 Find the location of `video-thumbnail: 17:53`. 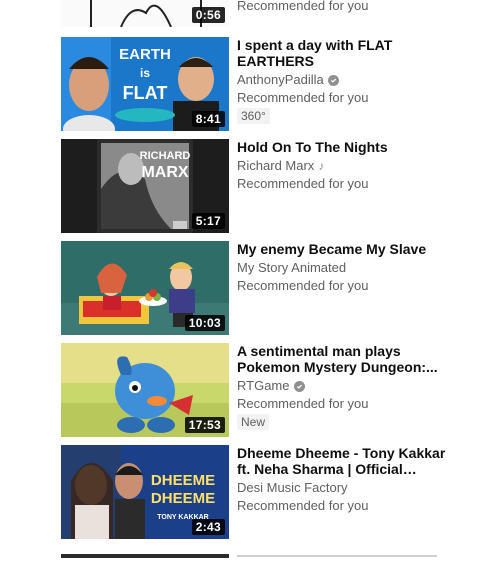

video-thumbnail: 17:53 is located at coordinates (145, 390).